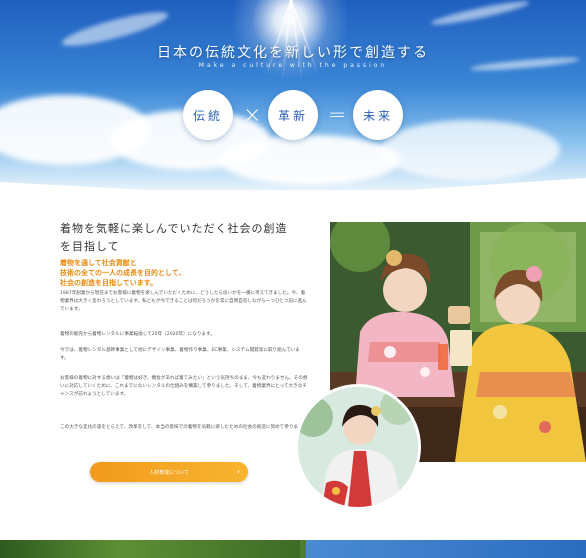 The height and width of the screenshot is (558, 586). I want to click on kimono-portrait-photo, so click(358, 447).